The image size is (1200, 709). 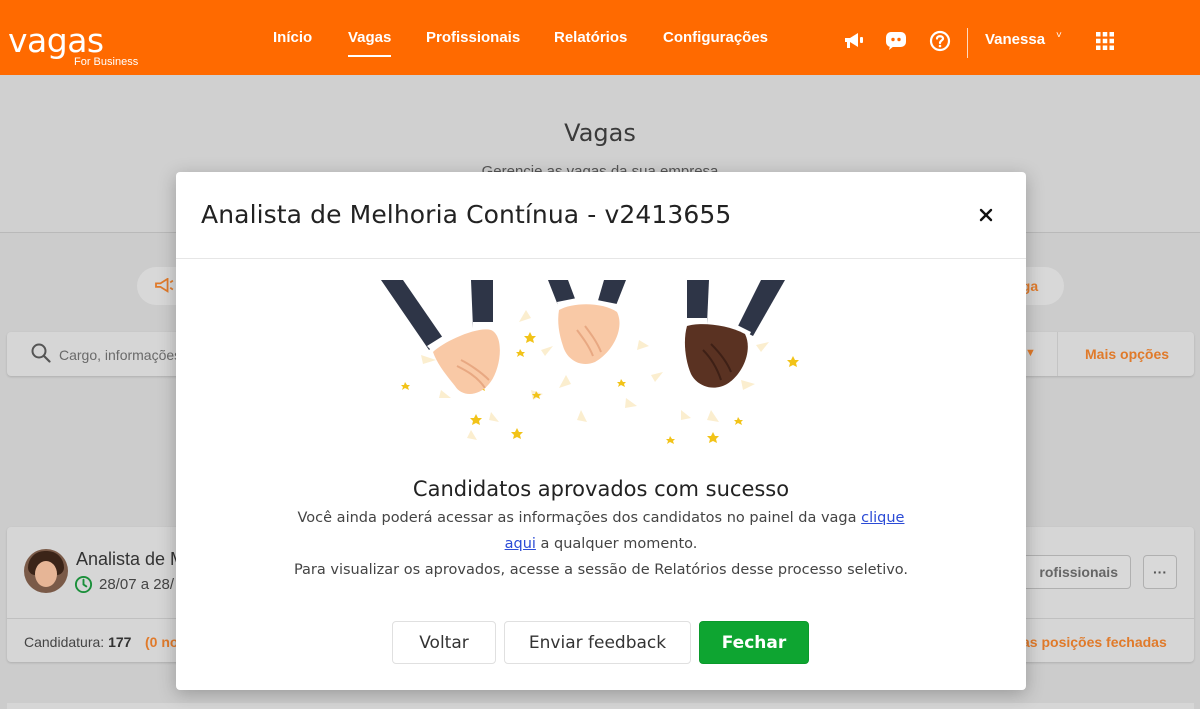 What do you see at coordinates (466, 214) in the screenshot?
I see `modal-title: Analista de Melhoria Contínua - v2413655` at bounding box center [466, 214].